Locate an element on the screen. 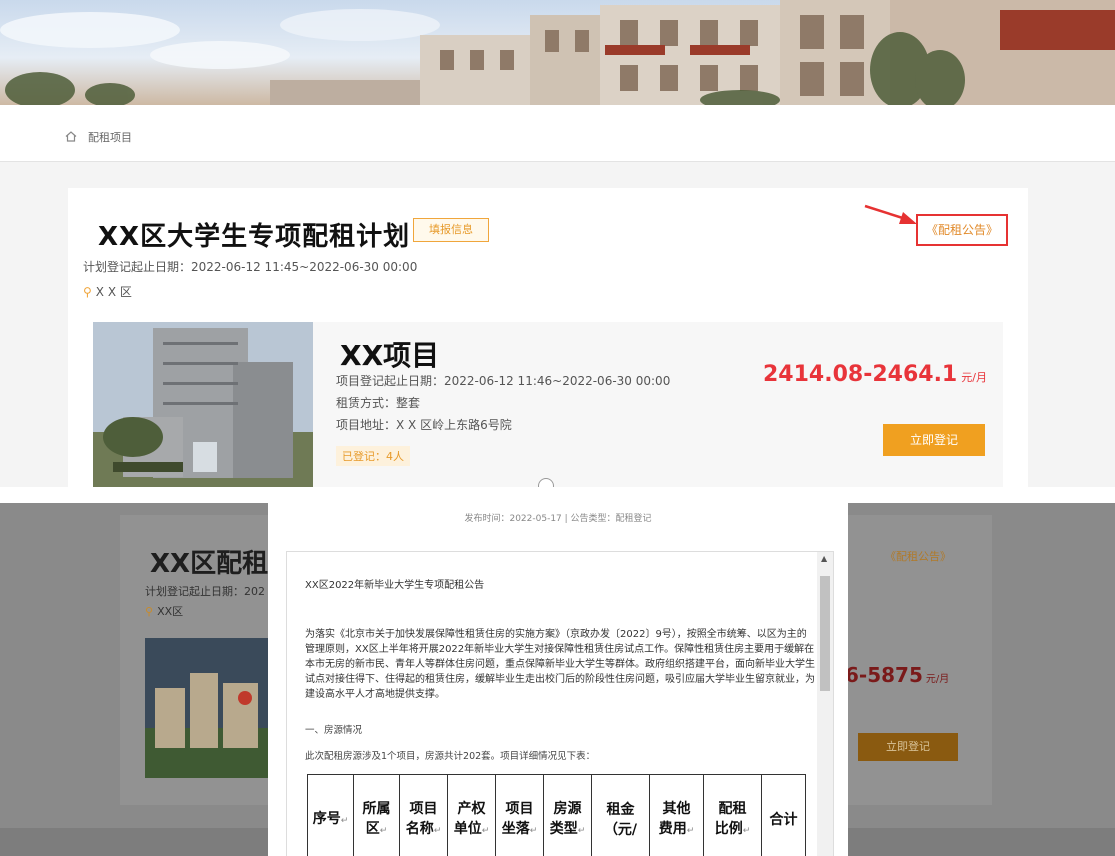  background-project-photo is located at coordinates (207, 708).